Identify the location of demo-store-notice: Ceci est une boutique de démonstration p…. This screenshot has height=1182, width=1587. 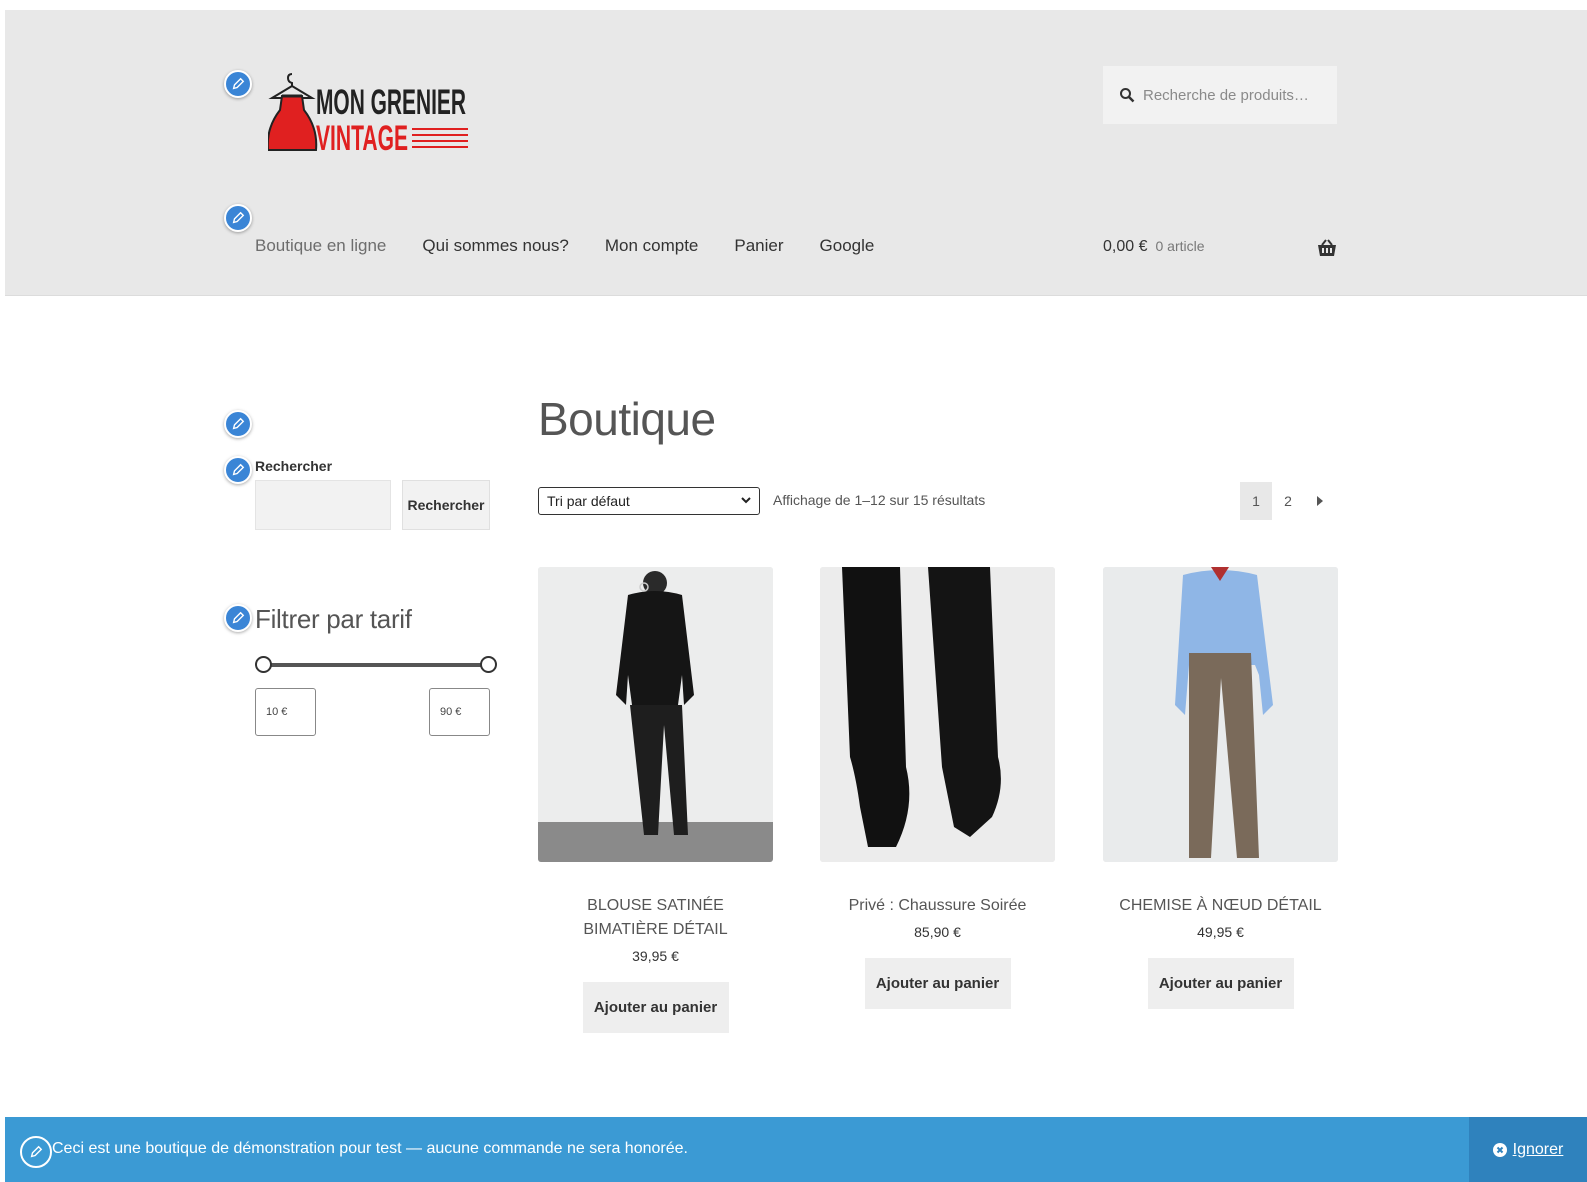
(796, 1149).